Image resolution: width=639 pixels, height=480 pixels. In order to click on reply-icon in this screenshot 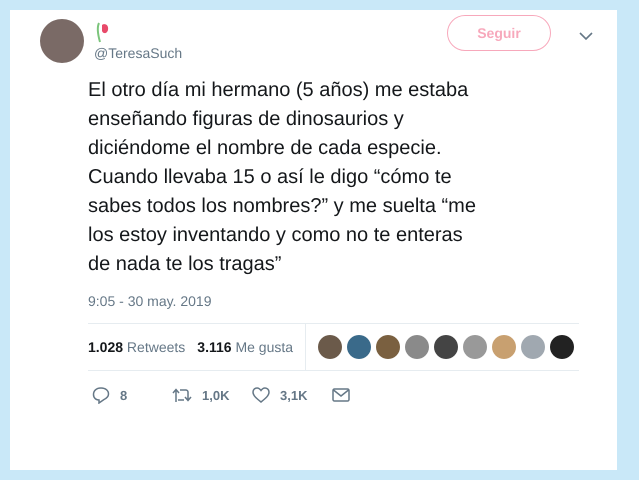, I will do `click(101, 395)`.